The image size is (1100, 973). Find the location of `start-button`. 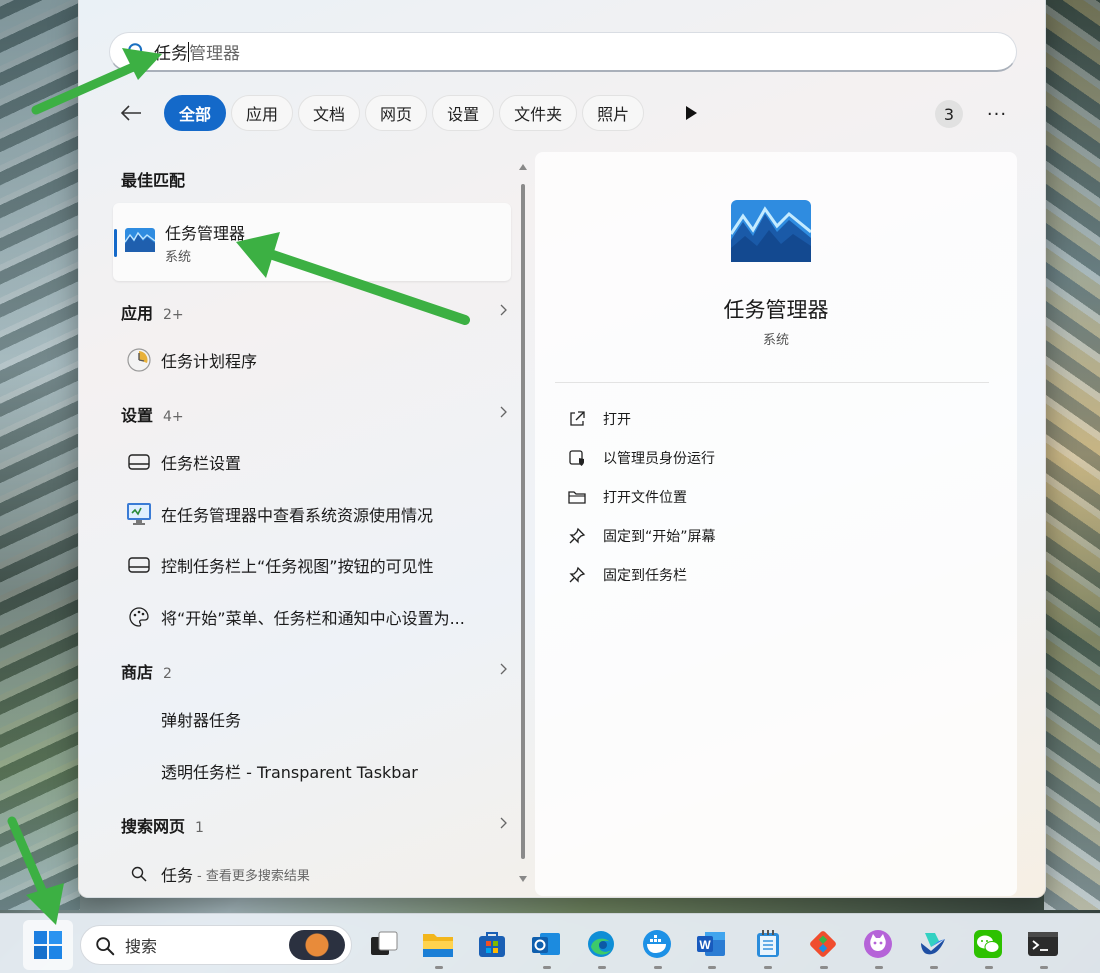

start-button is located at coordinates (48, 945).